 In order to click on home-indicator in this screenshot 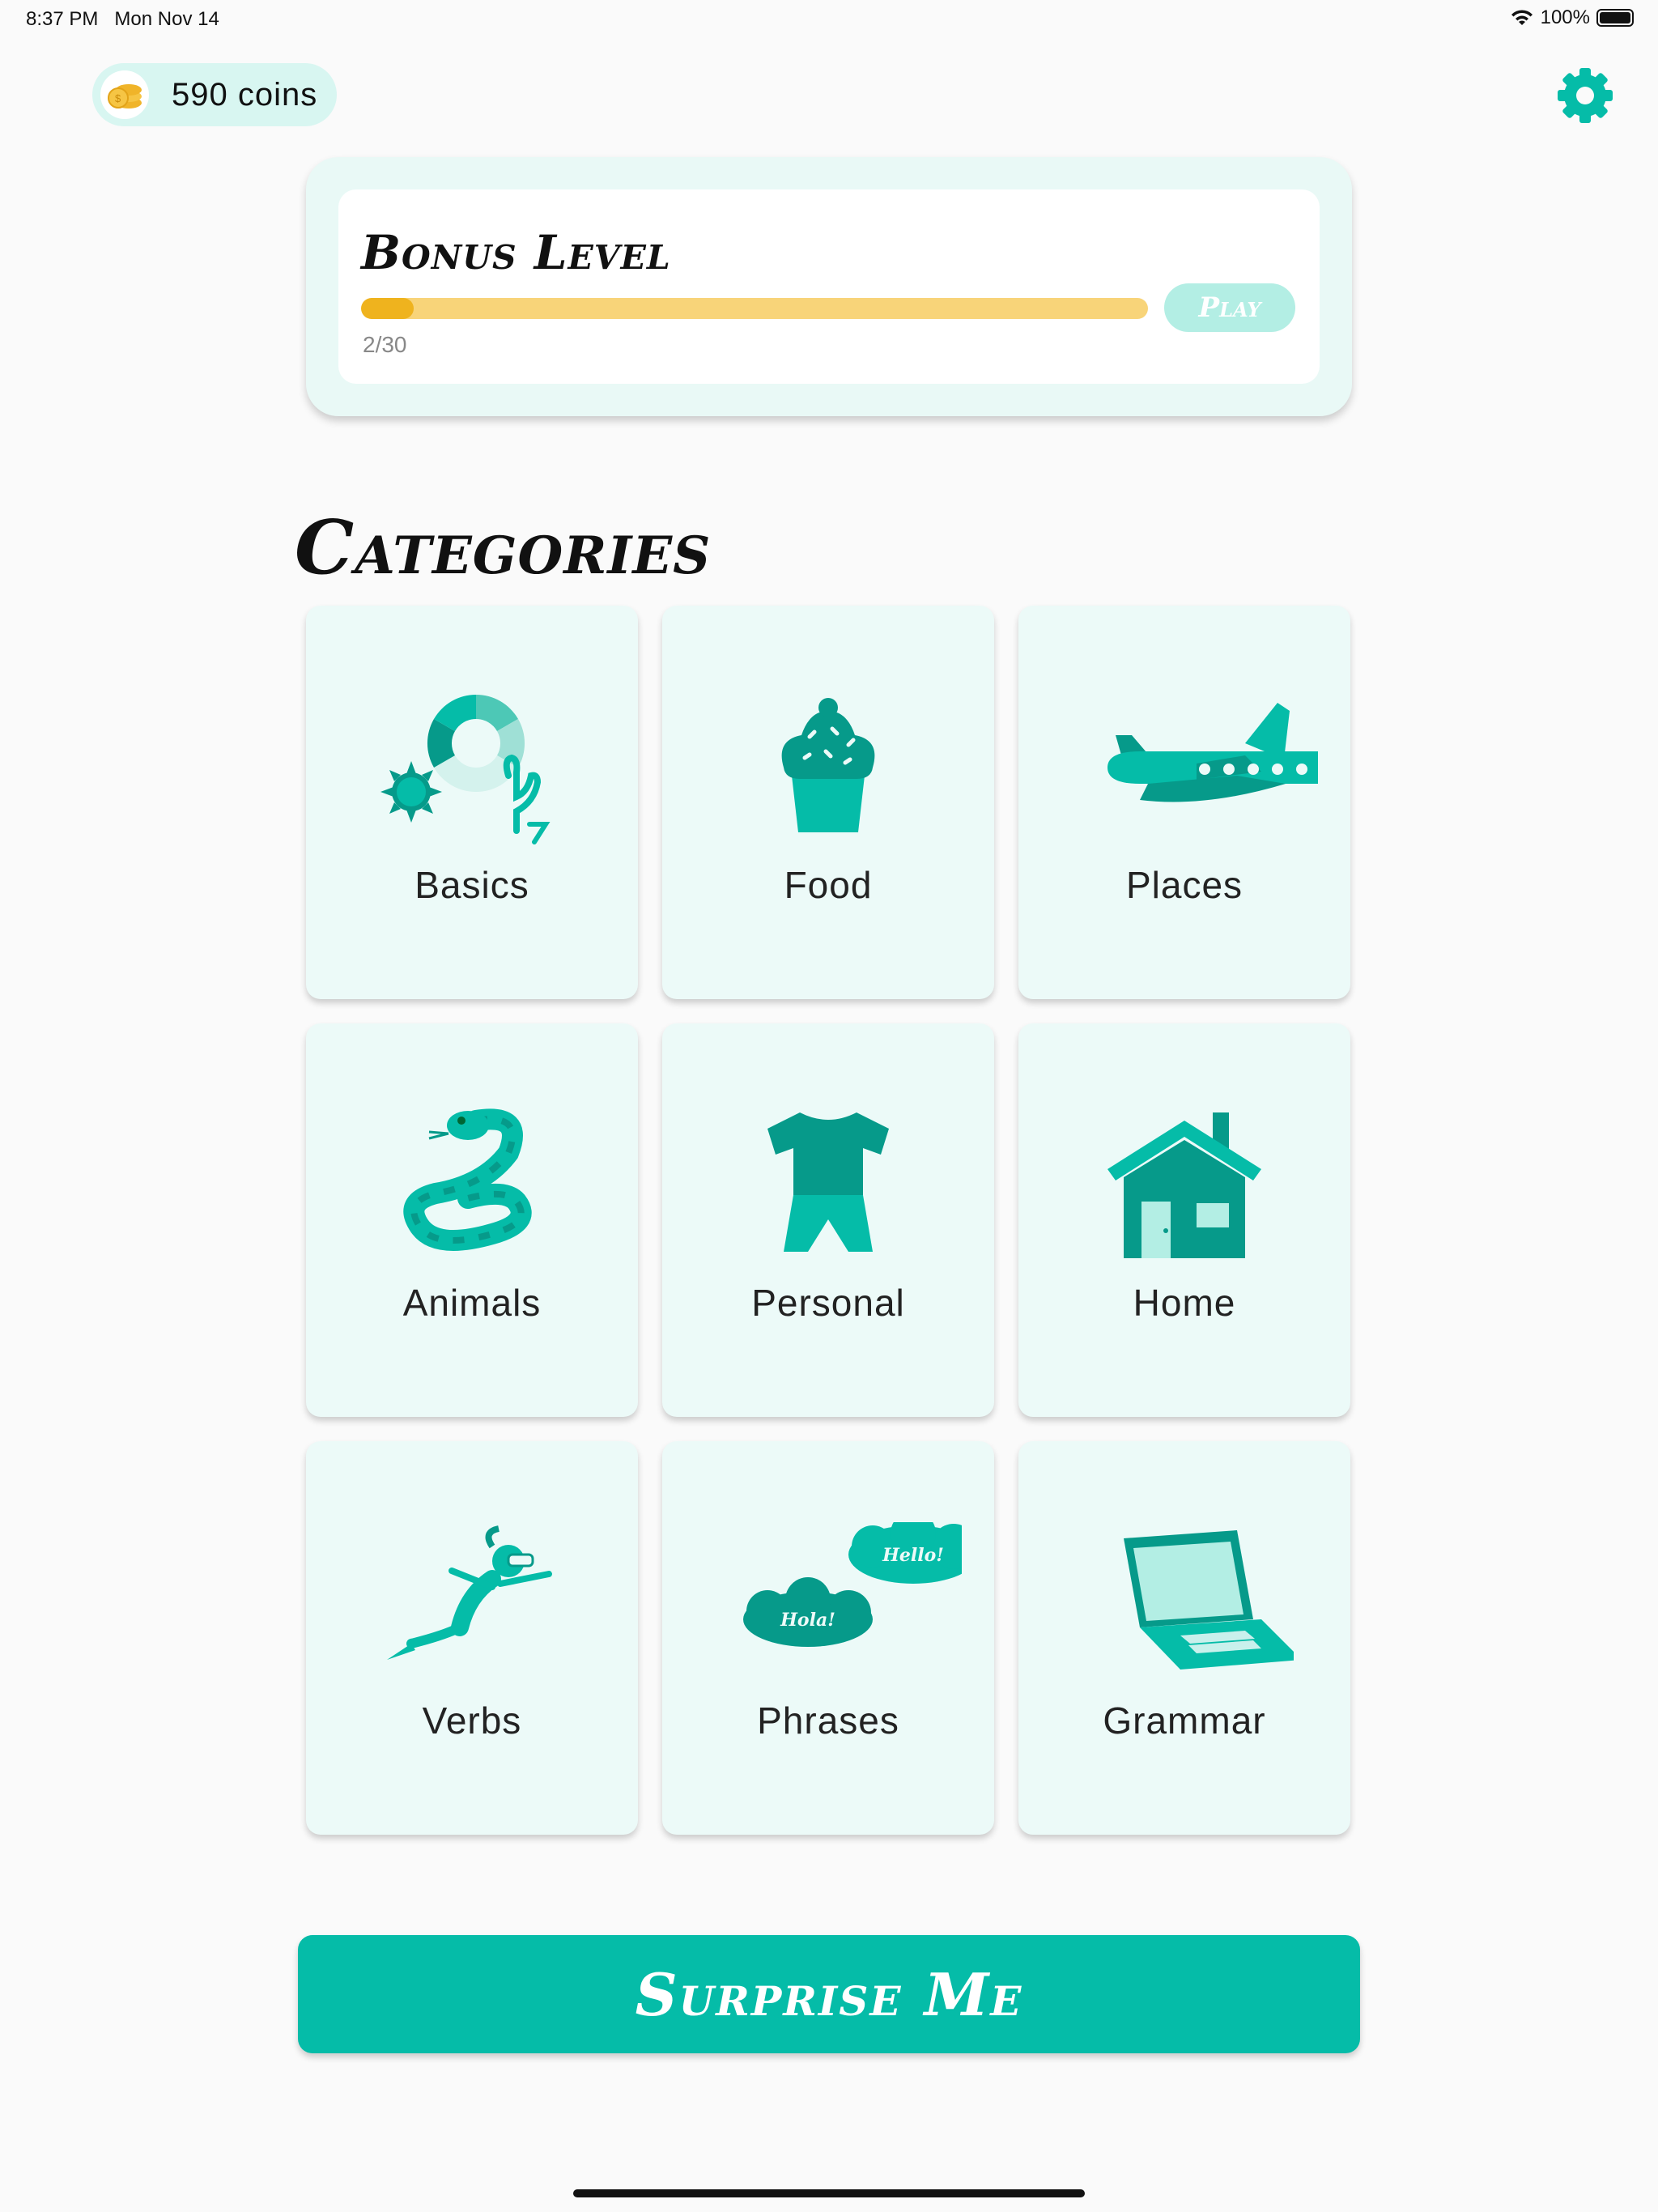, I will do `click(829, 2193)`.